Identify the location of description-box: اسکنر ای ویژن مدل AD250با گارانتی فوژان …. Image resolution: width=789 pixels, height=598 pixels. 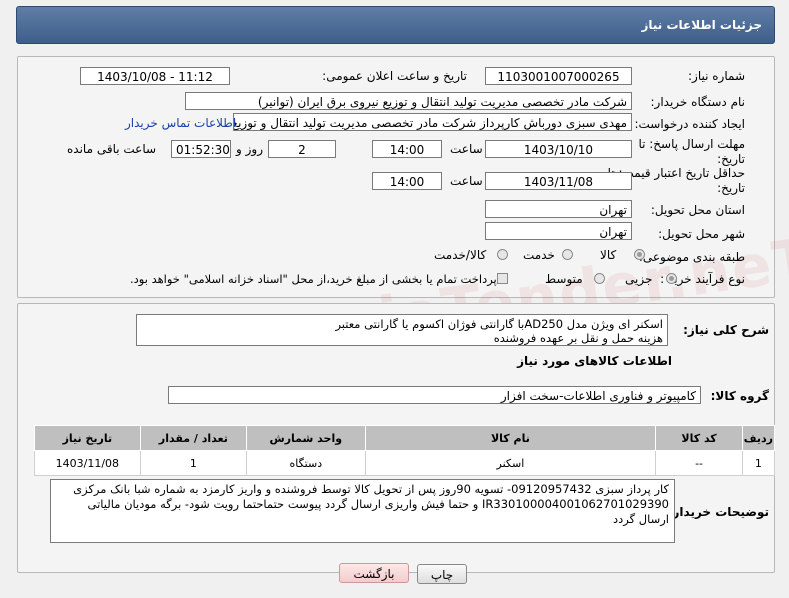
(402, 330).